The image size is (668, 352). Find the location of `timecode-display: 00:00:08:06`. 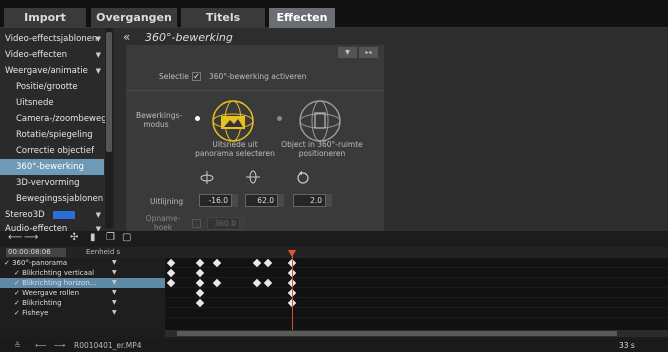

timecode-display: 00:00:08:06 is located at coordinates (36, 252).